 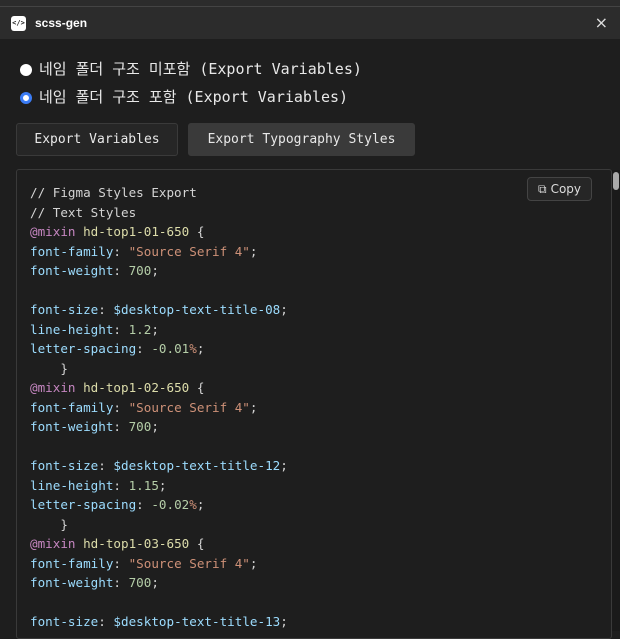 What do you see at coordinates (200, 69) in the screenshot?
I see `radio-label: 네임 폴더 구조 미포함 (Export Variables)` at bounding box center [200, 69].